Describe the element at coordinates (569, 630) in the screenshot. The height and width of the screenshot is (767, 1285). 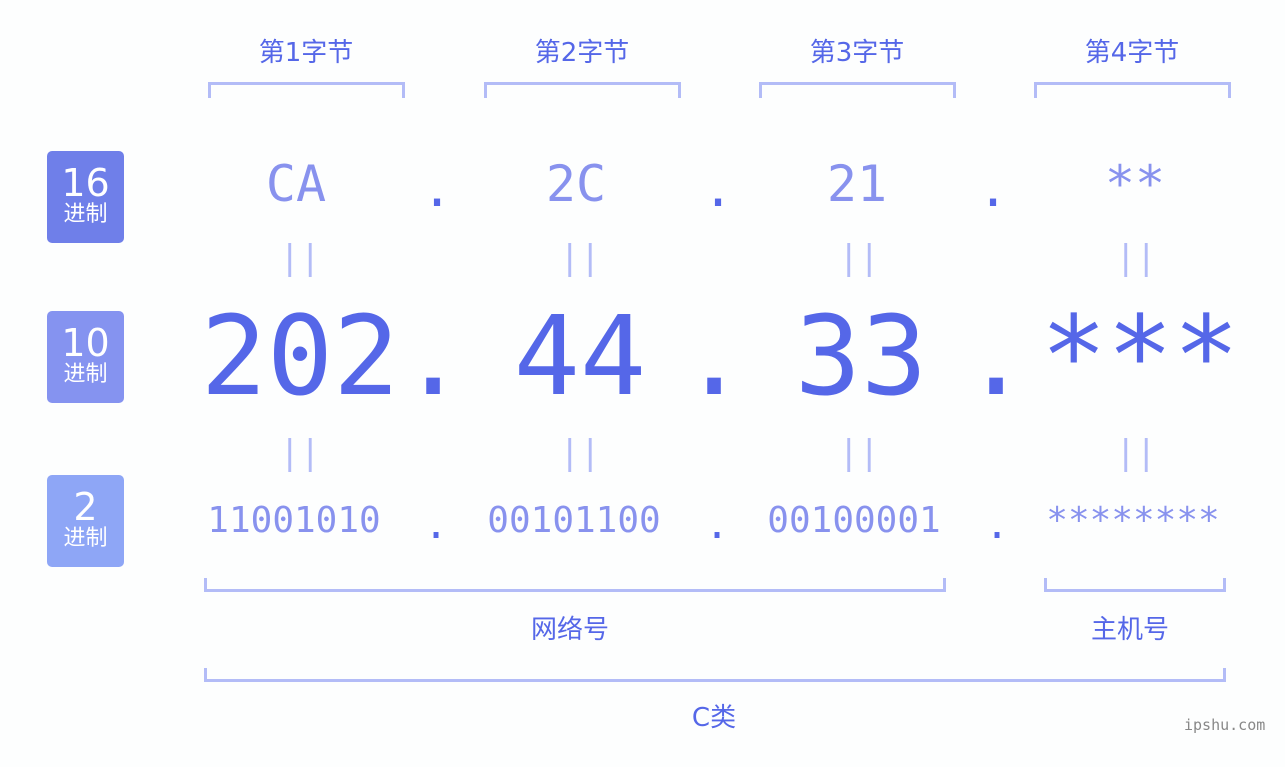
I see `network-label: 网络号` at that location.